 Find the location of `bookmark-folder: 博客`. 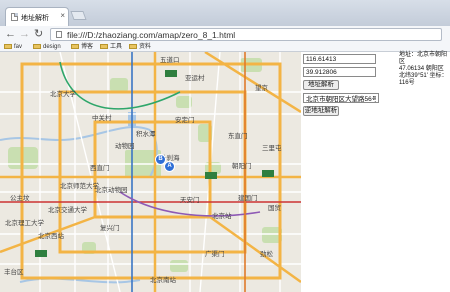

bookmark-folder: 博客 is located at coordinates (82, 47).